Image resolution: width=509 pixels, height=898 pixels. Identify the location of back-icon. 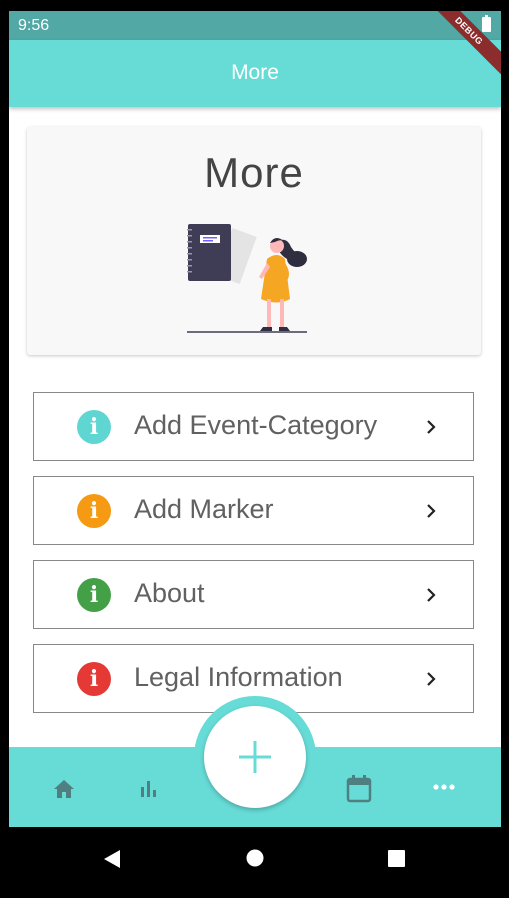
(112, 859).